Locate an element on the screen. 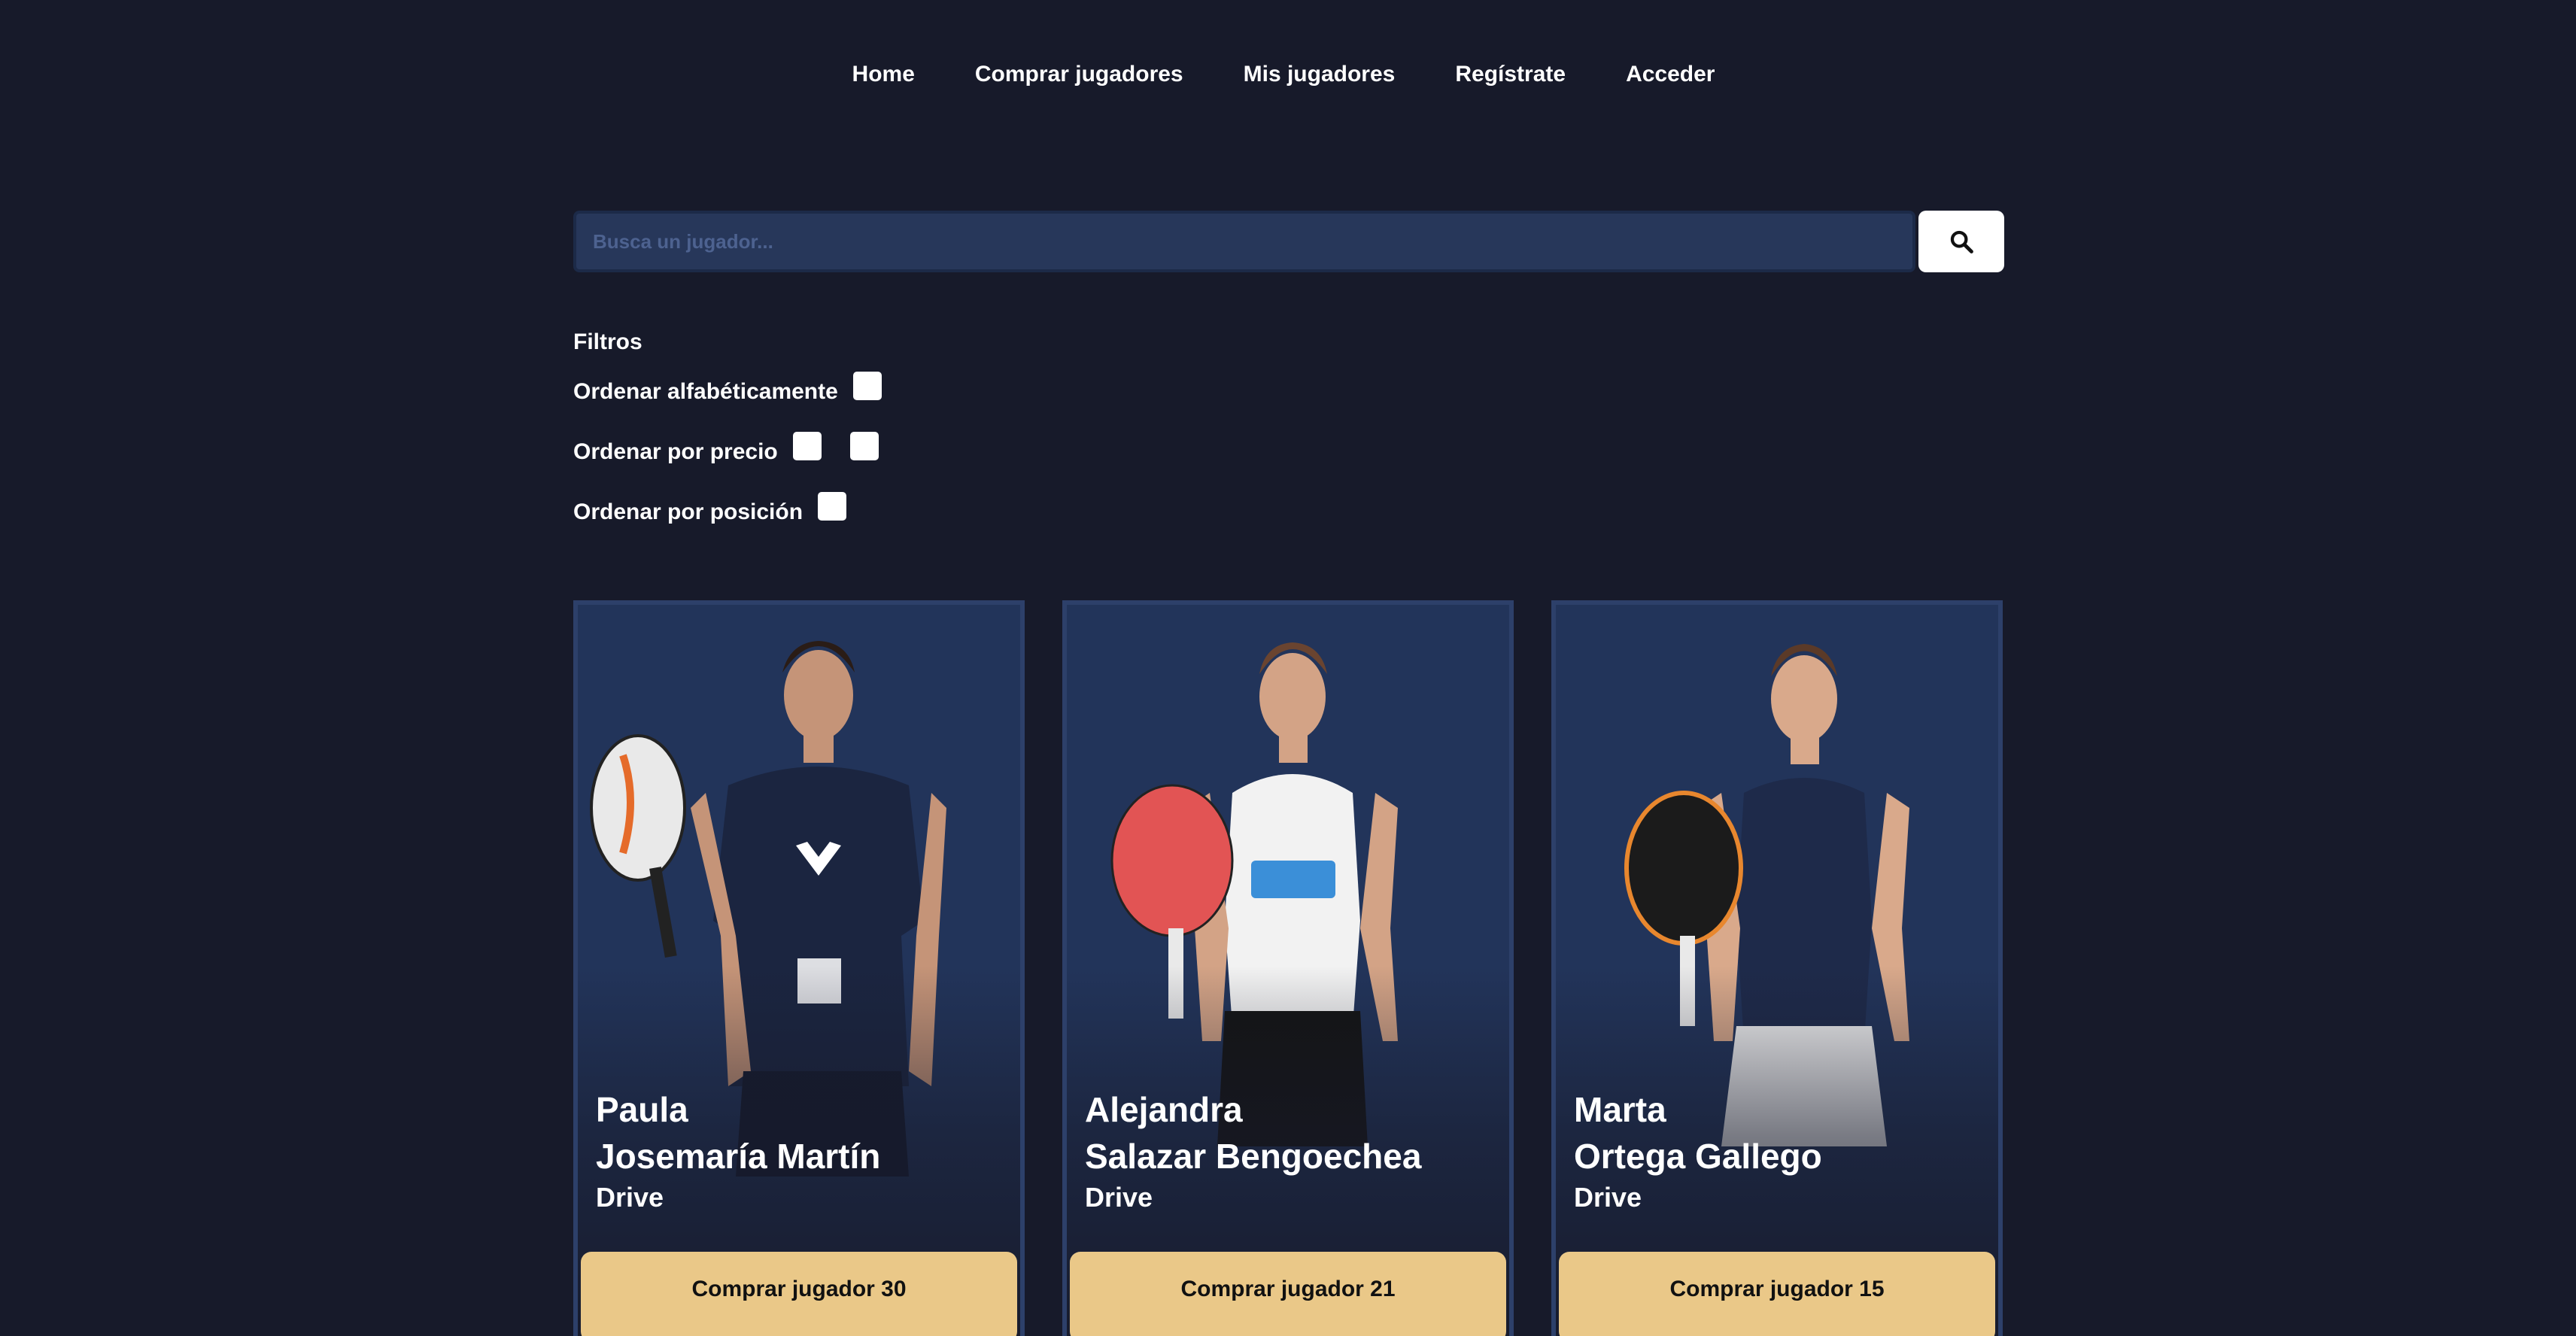 The image size is (2576, 1336). filter-price: Ordenar por precio is located at coordinates (743, 452).